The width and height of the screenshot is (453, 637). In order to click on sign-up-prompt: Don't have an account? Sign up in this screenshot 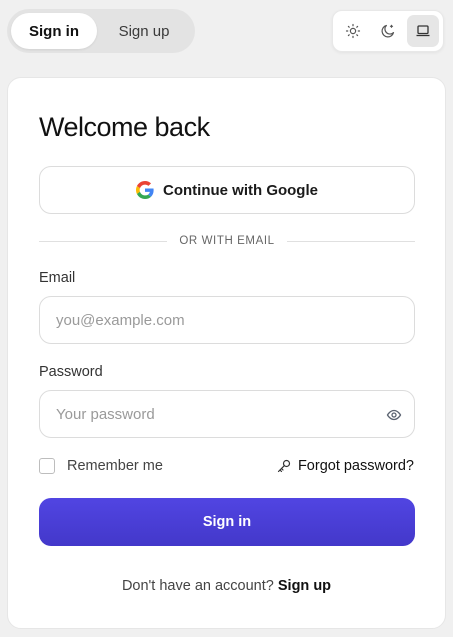, I will do `click(226, 586)`.